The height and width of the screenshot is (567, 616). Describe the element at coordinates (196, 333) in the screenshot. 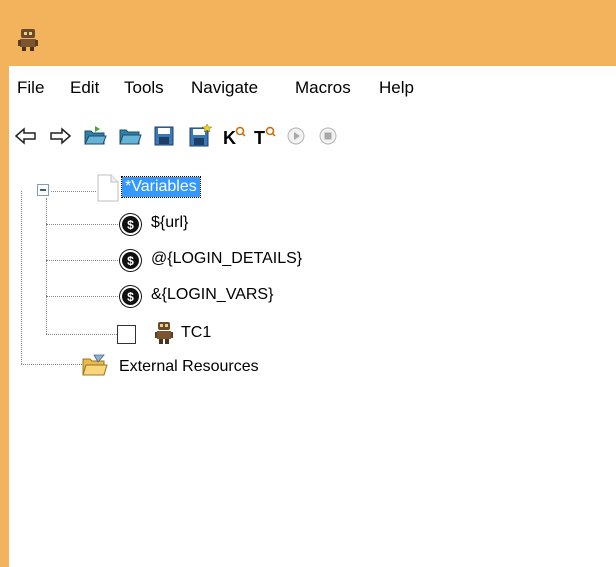

I see `tree-node-tc1: TC1` at that location.